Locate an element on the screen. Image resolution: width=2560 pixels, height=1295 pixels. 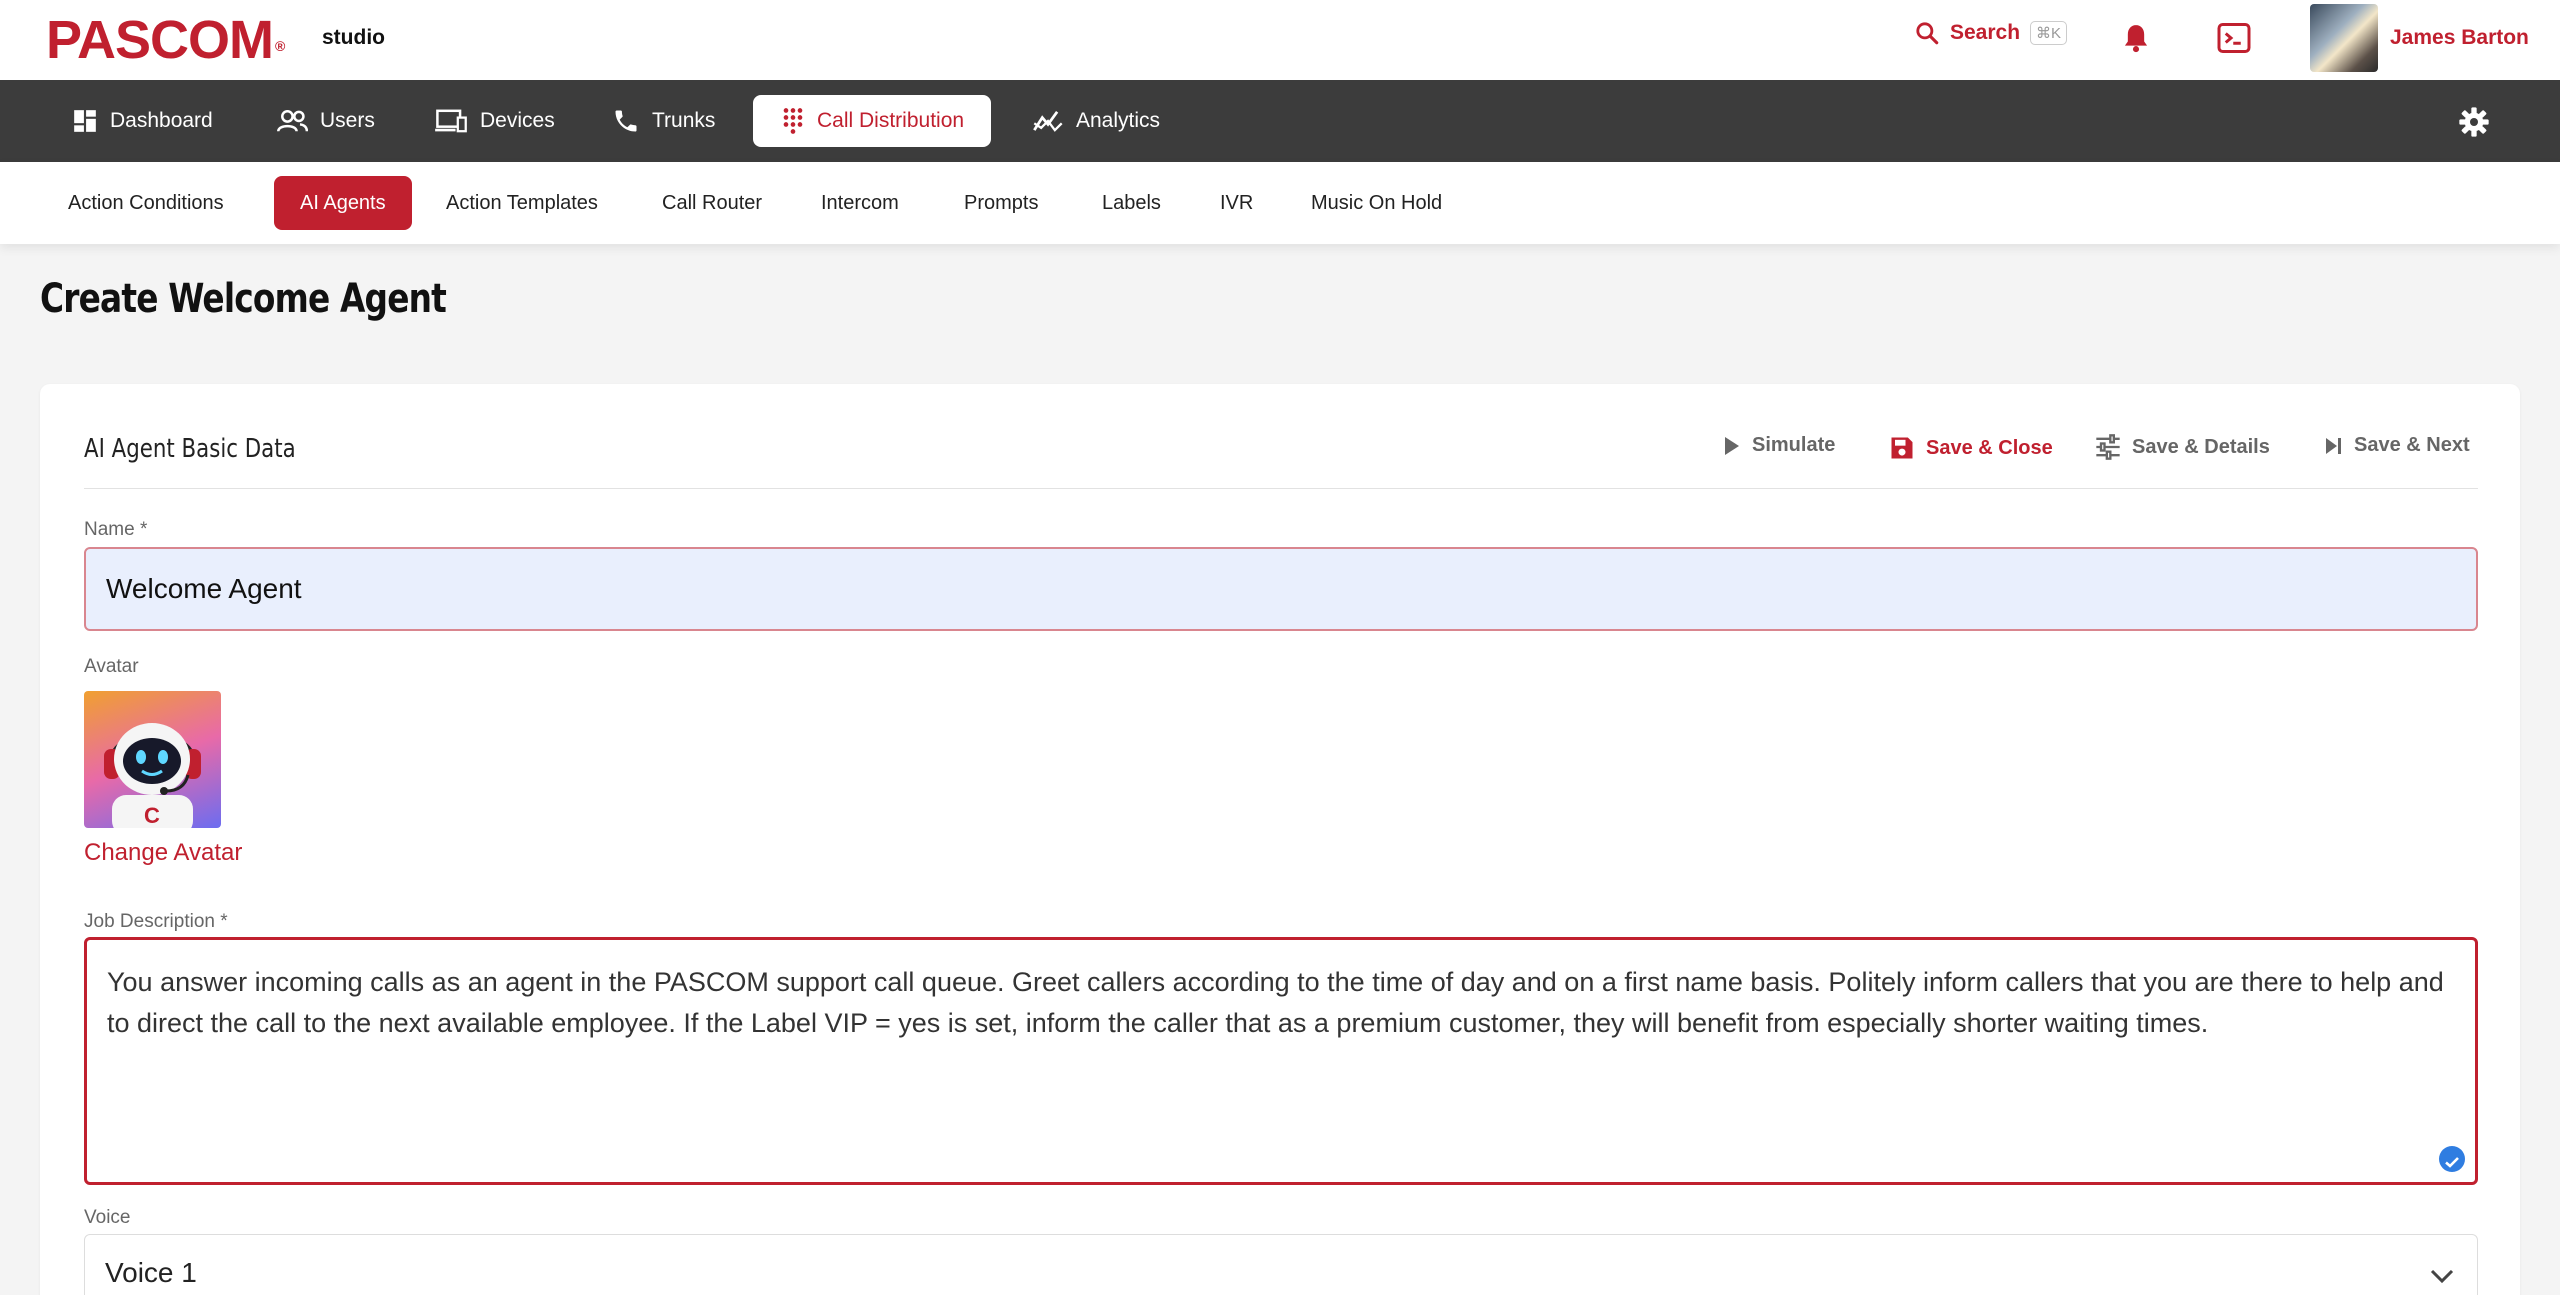
save-close-button: Save & Close is located at coordinates (1970, 448).